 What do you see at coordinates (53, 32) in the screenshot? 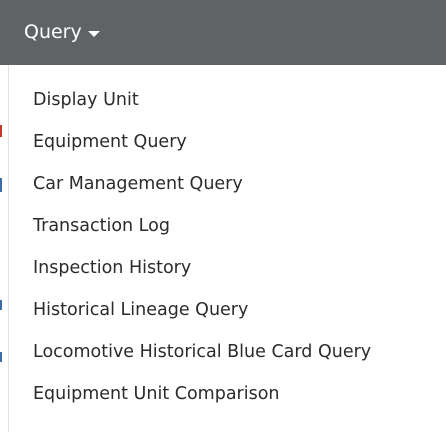
I see `query-menu-label: Query` at bounding box center [53, 32].